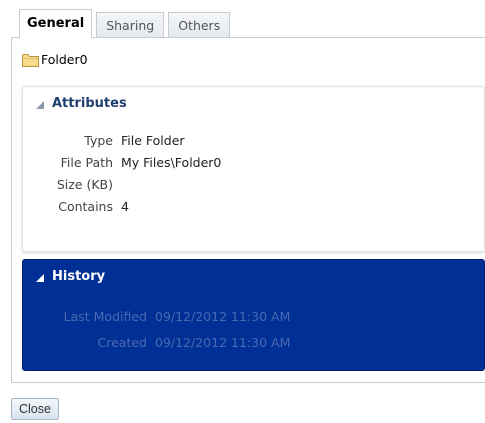 The image size is (485, 423). Describe the element at coordinates (105, 316) in the screenshot. I see `last-modified-label: Last Modified` at that location.